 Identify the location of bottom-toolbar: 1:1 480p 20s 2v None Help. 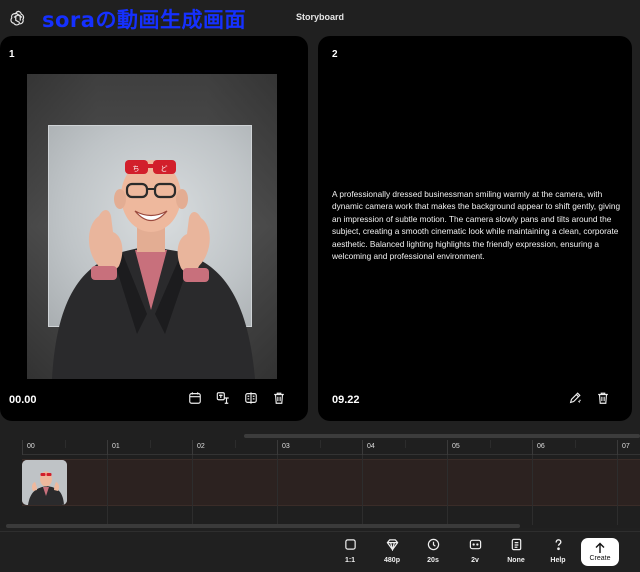
(320, 551).